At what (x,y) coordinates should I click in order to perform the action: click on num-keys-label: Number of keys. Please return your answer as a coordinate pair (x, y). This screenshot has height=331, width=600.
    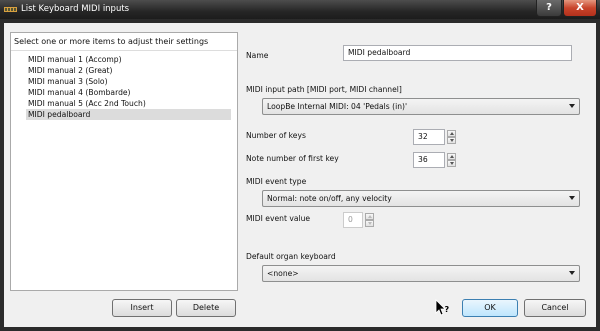
    Looking at the image, I should click on (276, 135).